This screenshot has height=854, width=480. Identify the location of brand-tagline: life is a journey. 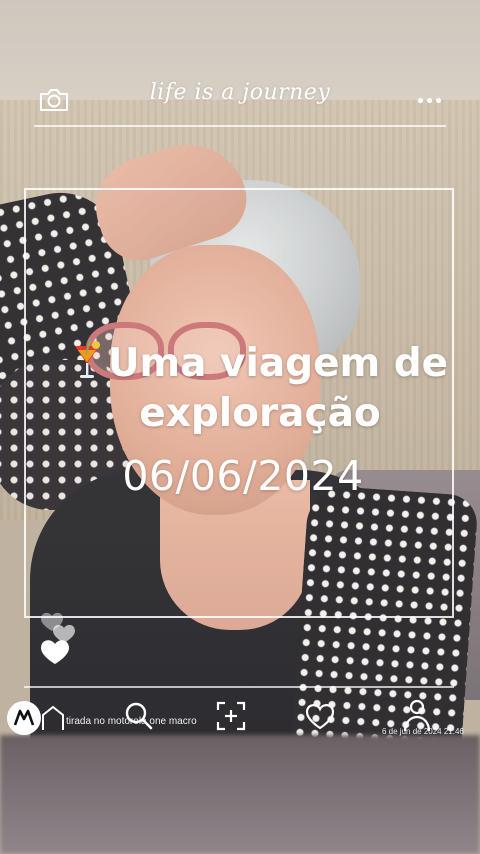
(240, 92).